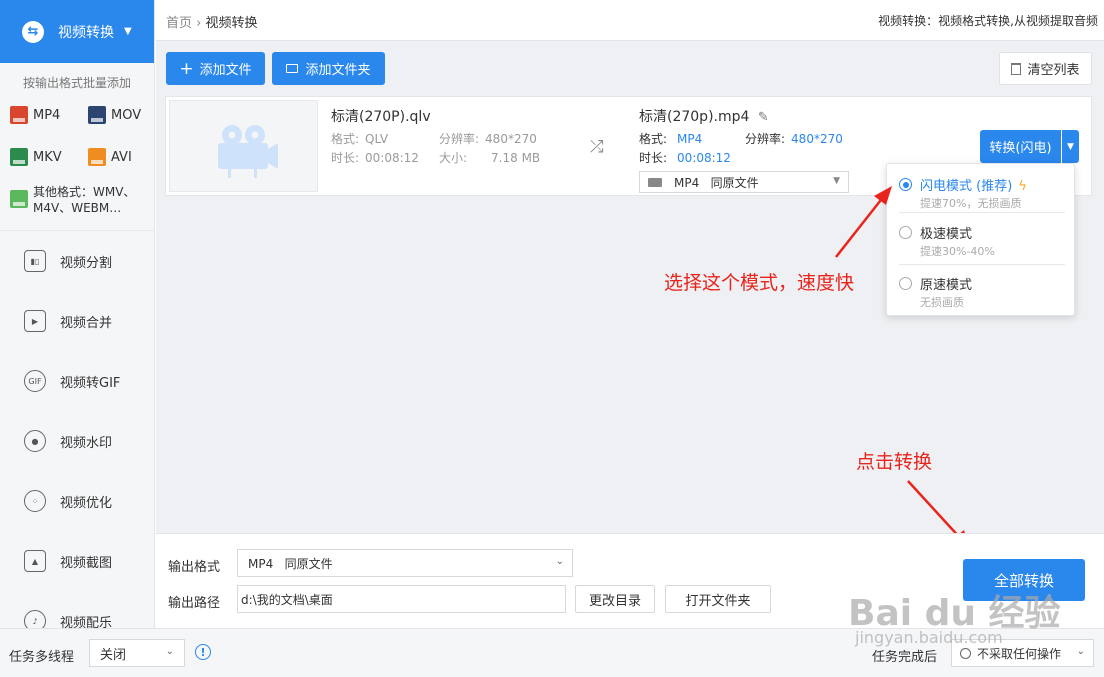 This screenshot has width=1104, height=677. I want to click on change-directory-button: 更改目录, so click(615, 599).